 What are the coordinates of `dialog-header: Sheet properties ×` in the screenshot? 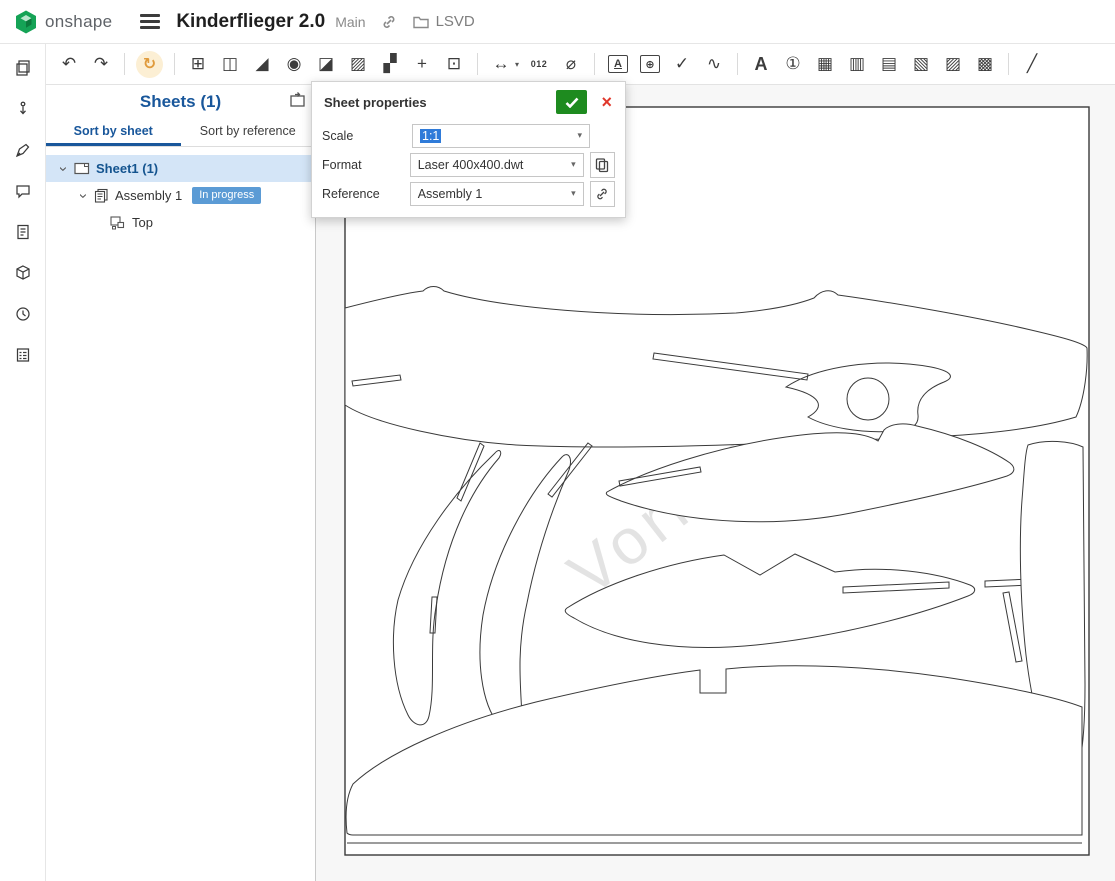 It's located at (468, 101).